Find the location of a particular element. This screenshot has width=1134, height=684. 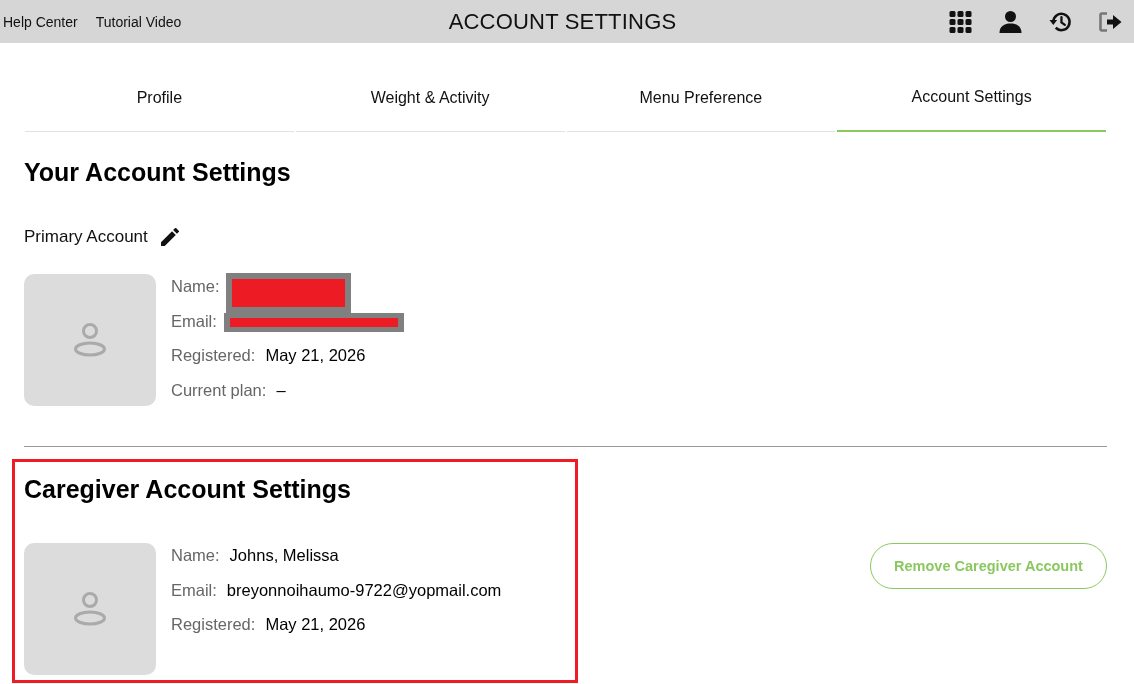

subheading: Primary Account is located at coordinates (86, 237).